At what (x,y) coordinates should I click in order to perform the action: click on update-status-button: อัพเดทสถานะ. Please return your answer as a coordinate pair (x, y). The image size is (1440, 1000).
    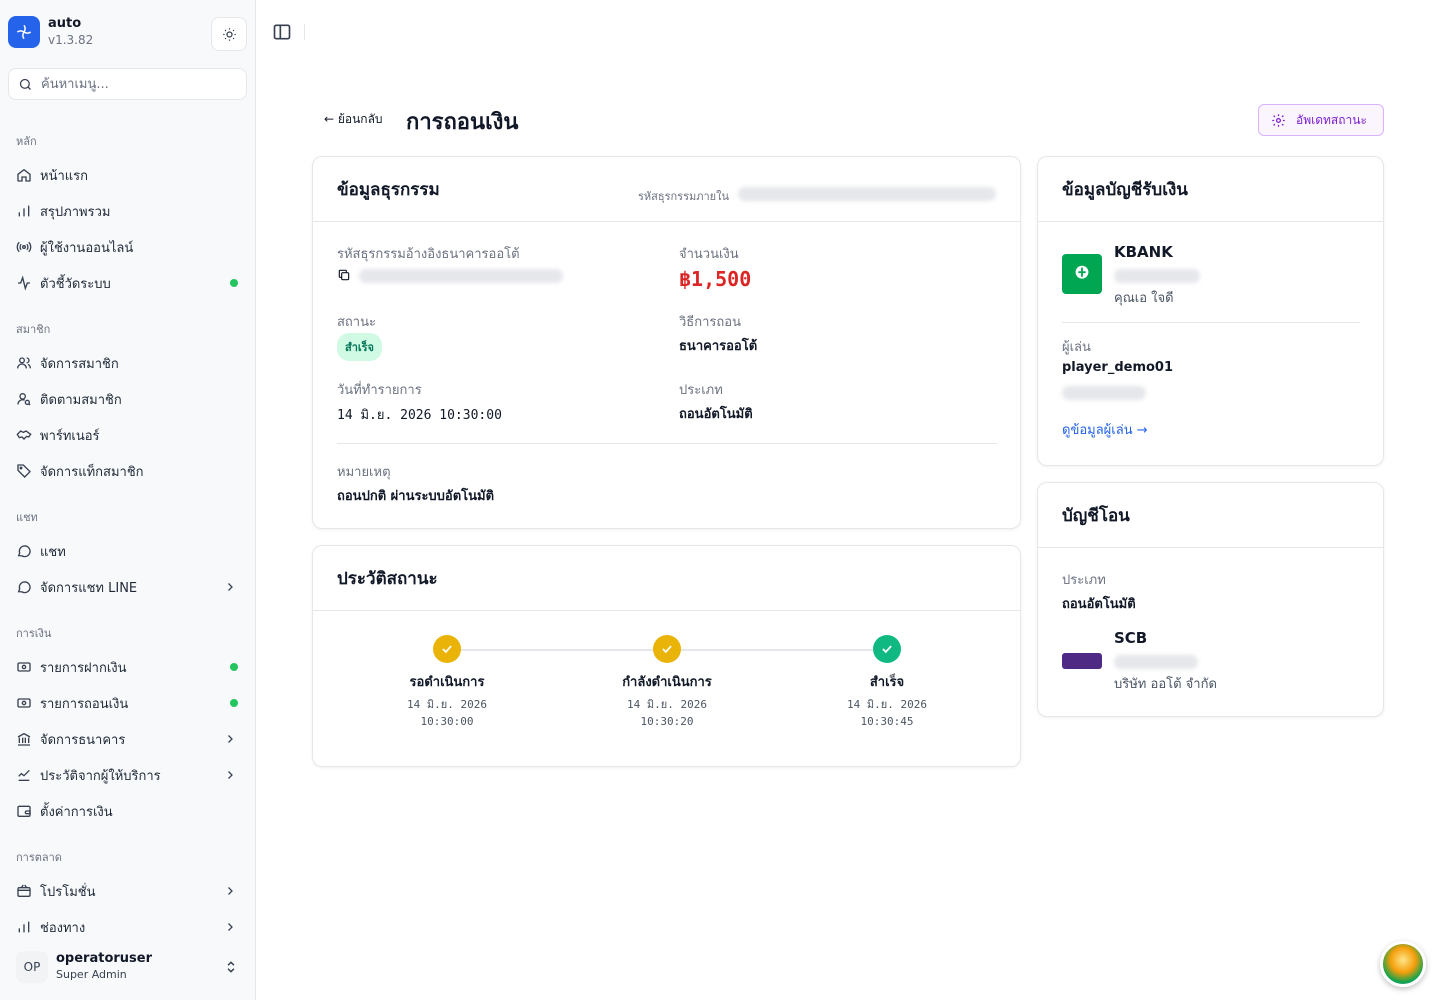
    Looking at the image, I should click on (1321, 120).